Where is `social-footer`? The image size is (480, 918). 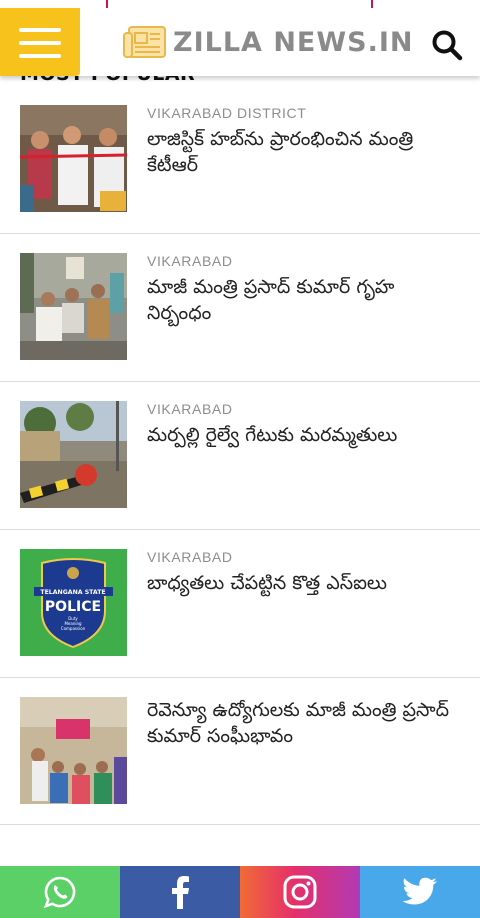 social-footer is located at coordinates (240, 892).